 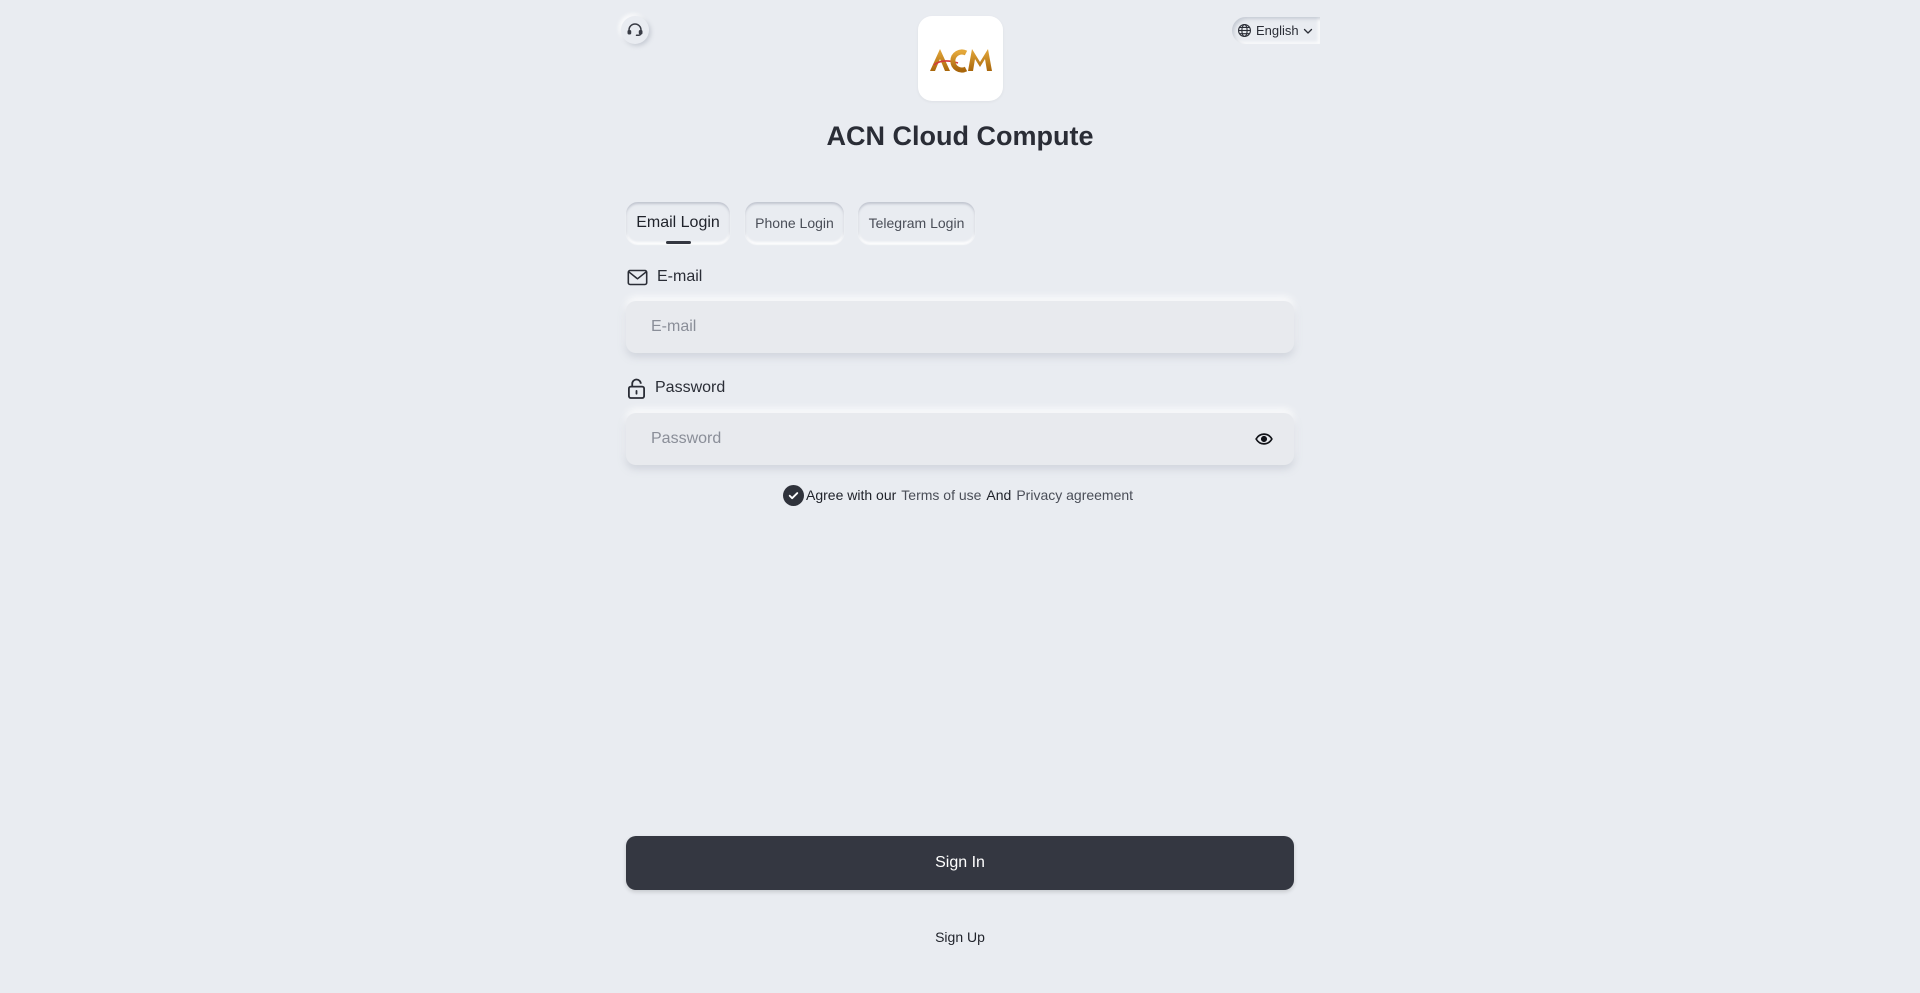 I want to click on password-input, so click(x=952, y=439).